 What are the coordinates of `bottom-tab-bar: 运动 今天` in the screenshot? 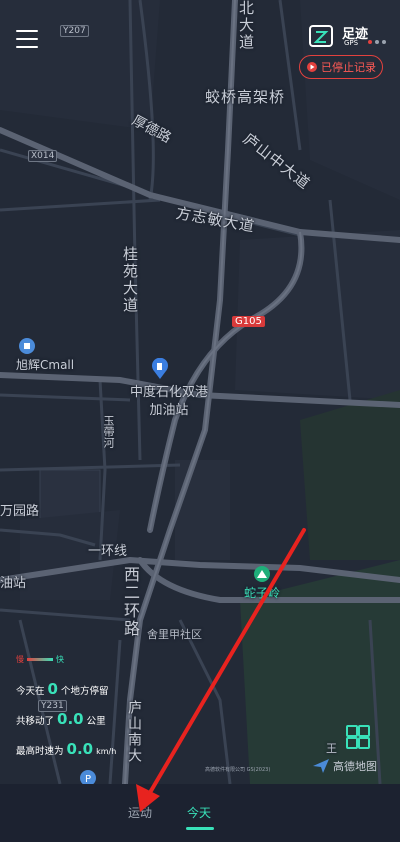 It's located at (200, 813).